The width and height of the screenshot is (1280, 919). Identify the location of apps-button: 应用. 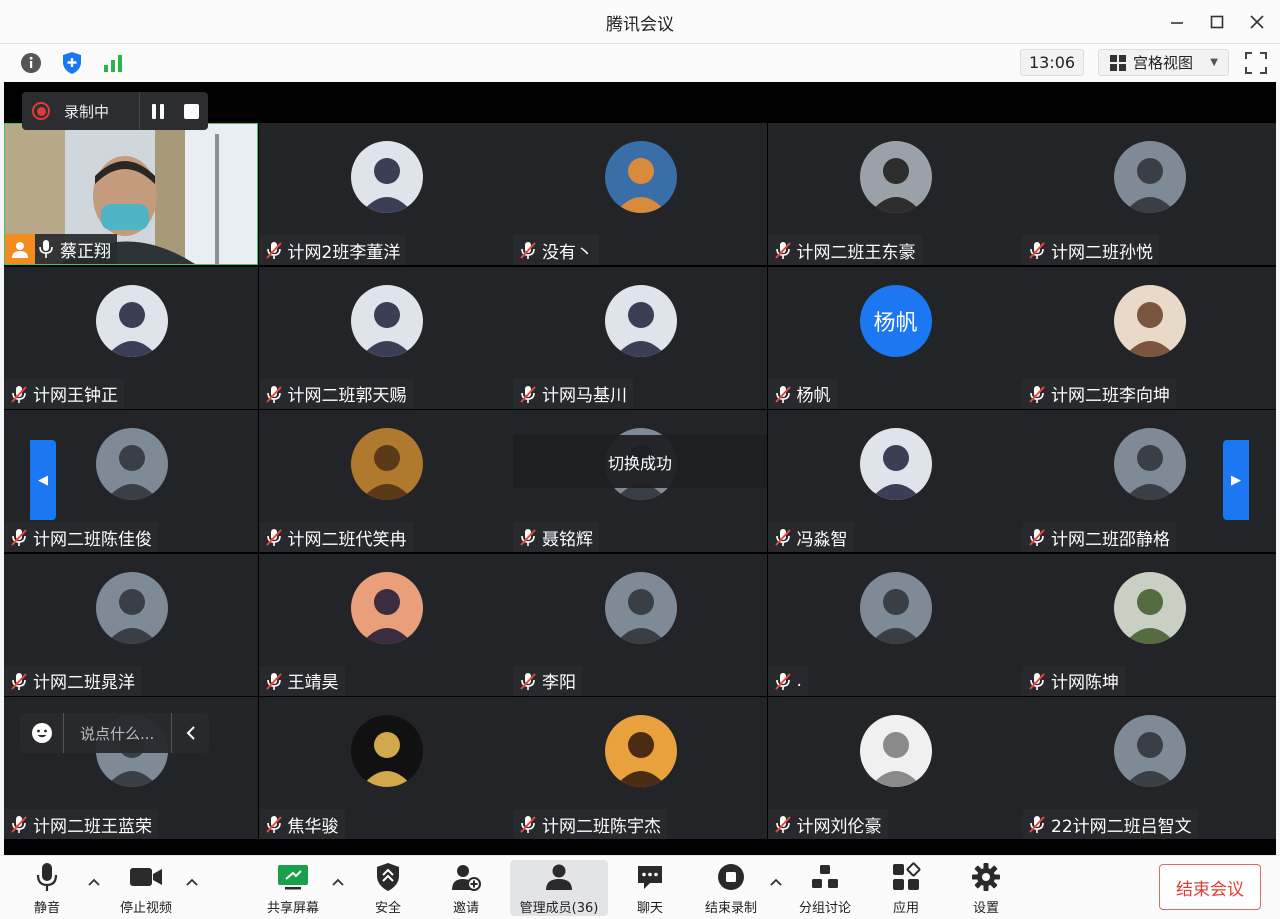
(906, 888).